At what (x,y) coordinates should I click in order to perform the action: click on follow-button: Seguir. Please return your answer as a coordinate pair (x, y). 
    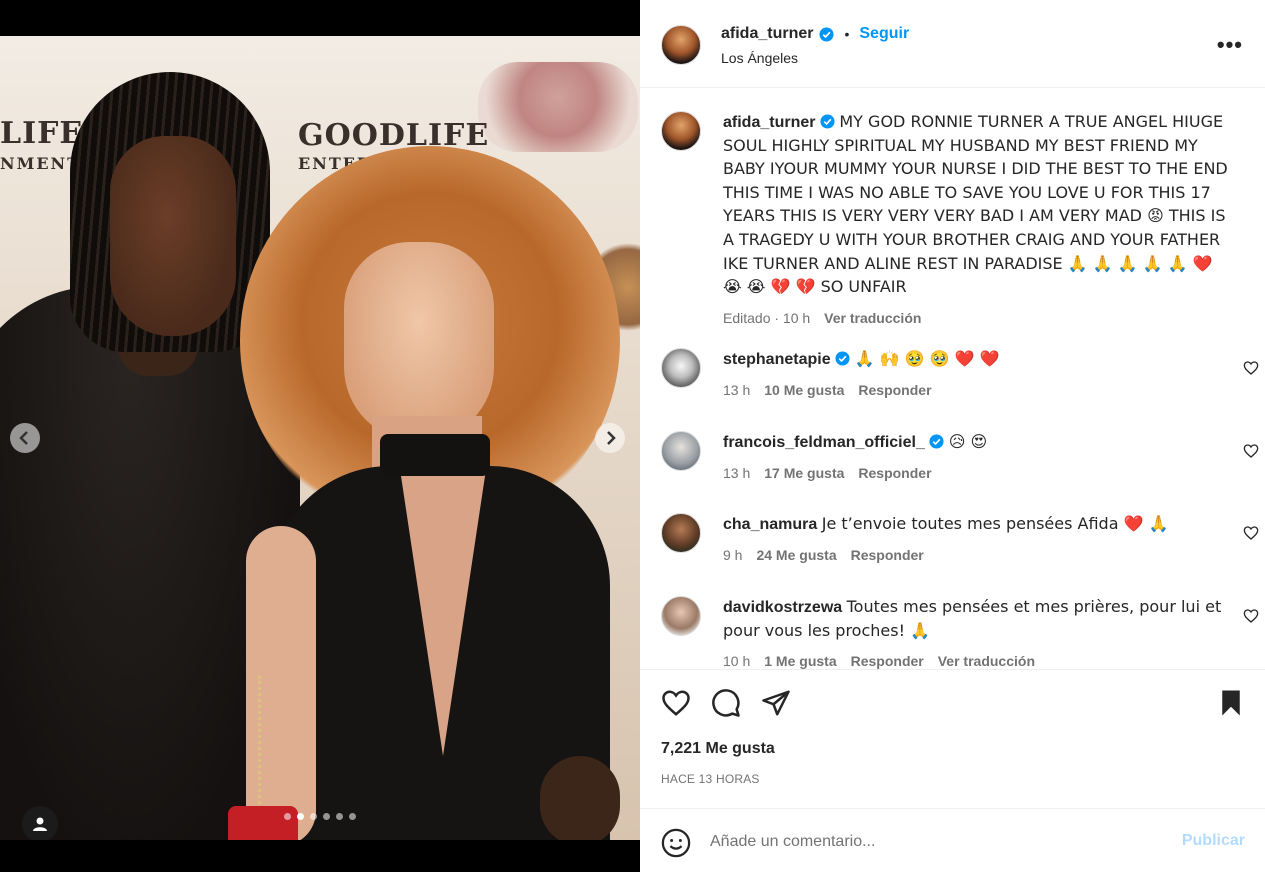
    Looking at the image, I should click on (884, 34).